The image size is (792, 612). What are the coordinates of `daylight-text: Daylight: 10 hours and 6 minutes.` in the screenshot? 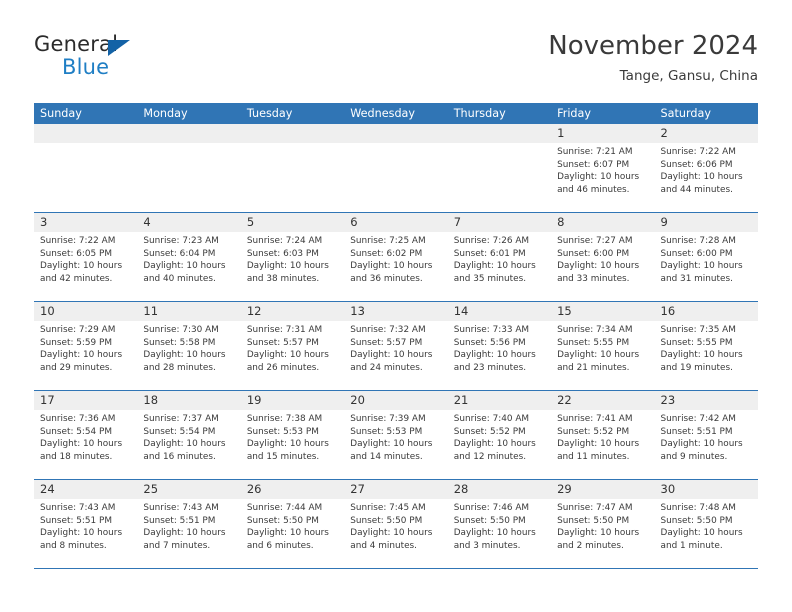 It's located at (287, 539).